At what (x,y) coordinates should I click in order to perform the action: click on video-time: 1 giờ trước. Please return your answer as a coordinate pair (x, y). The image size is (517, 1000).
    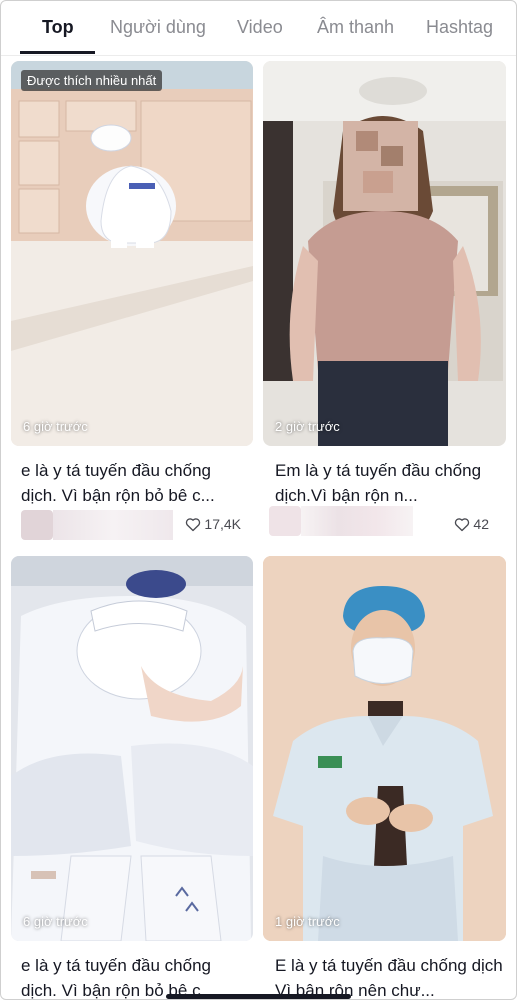
    Looking at the image, I should click on (307, 921).